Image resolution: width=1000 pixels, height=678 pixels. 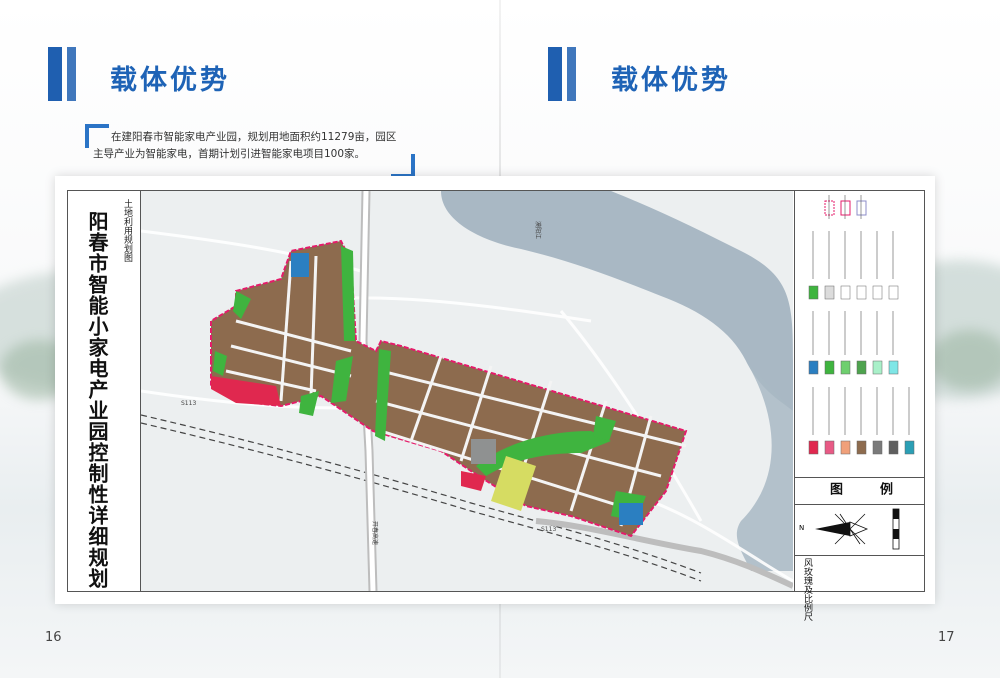 What do you see at coordinates (860, 491) in the screenshot?
I see `legend-title: 图 例` at bounding box center [860, 491].